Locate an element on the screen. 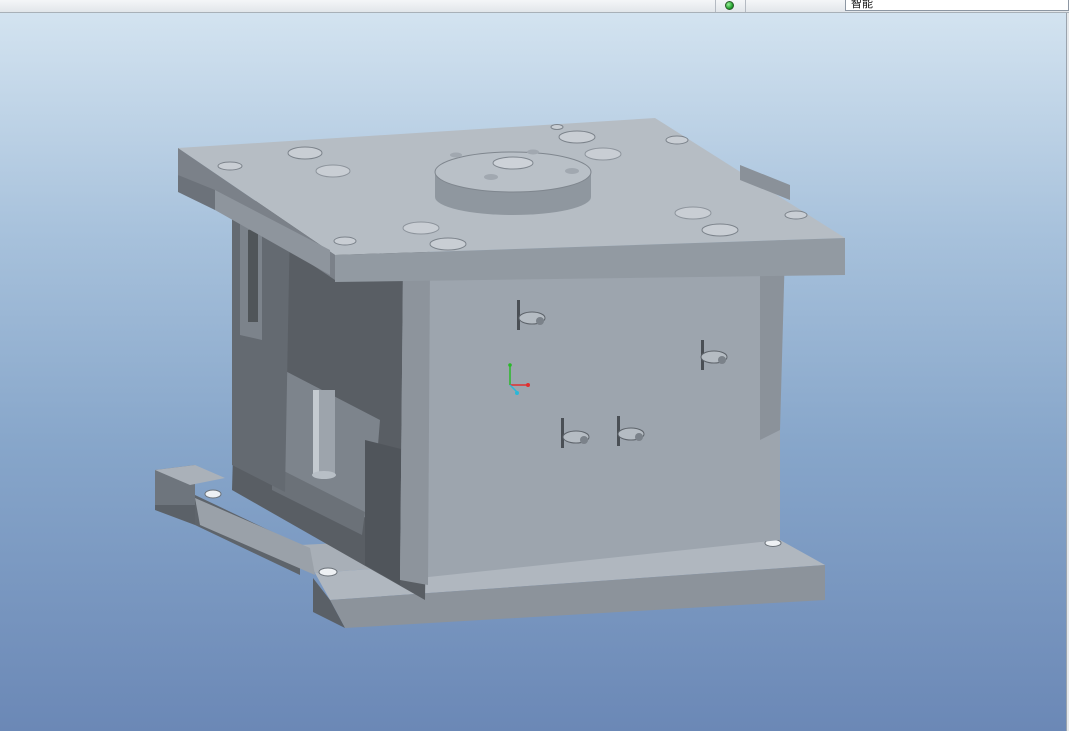 Image resolution: width=1069 pixels, height=731 pixels. selection-filter-value: 智能 is located at coordinates (862, 5).